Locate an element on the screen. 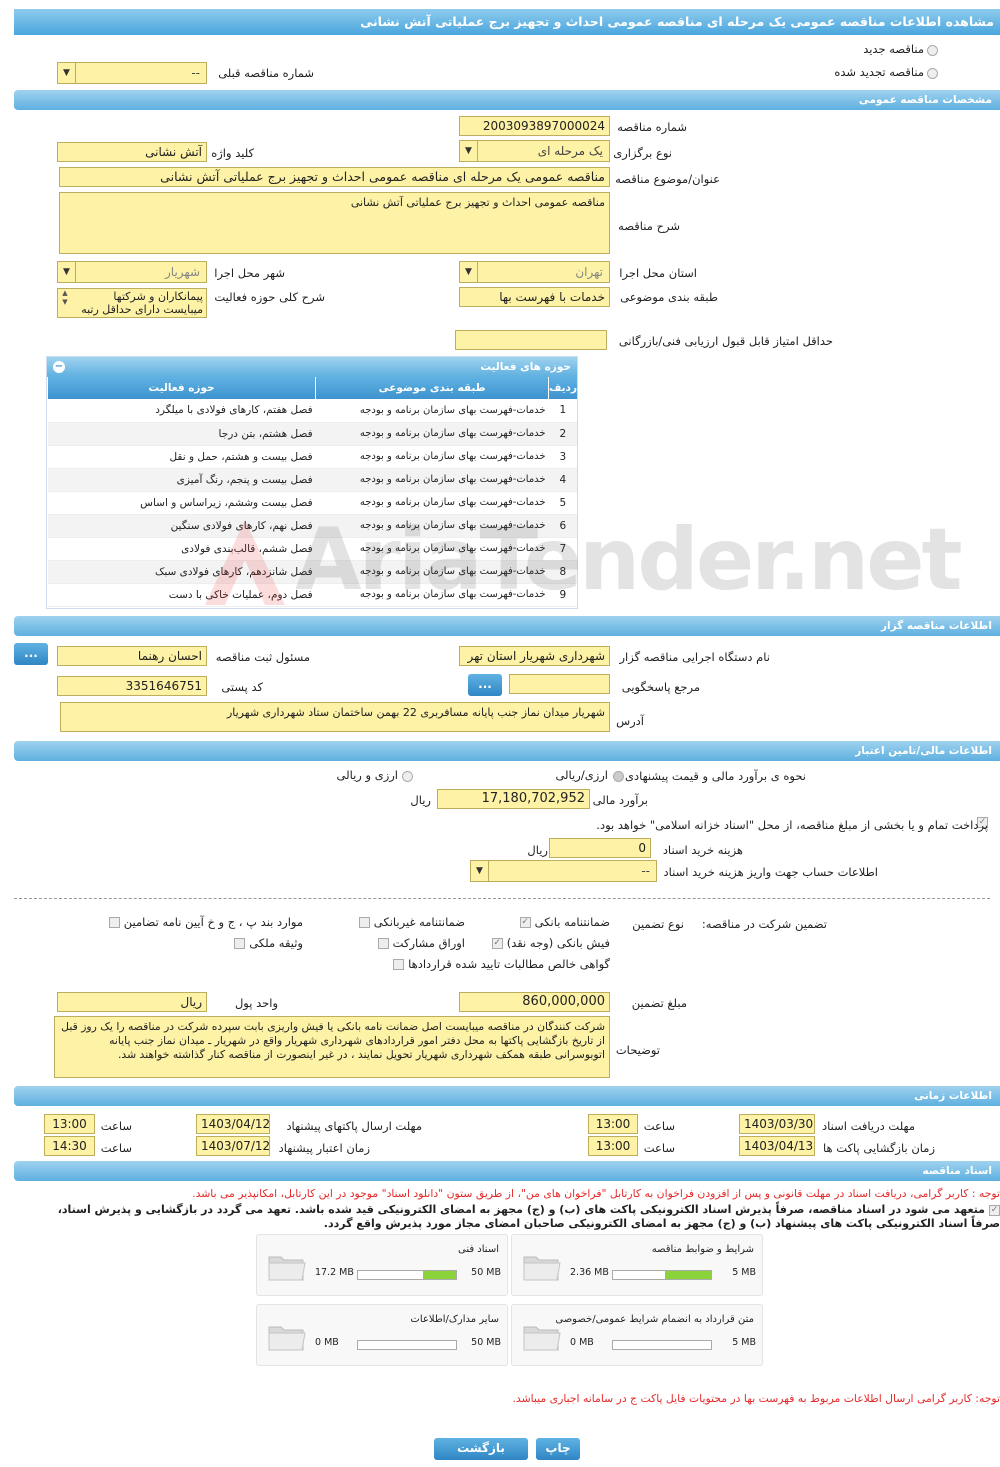 Image resolution: width=1000 pixels, height=1467 pixels. method-option-2-label: ارزی و ریالی is located at coordinates (367, 775).